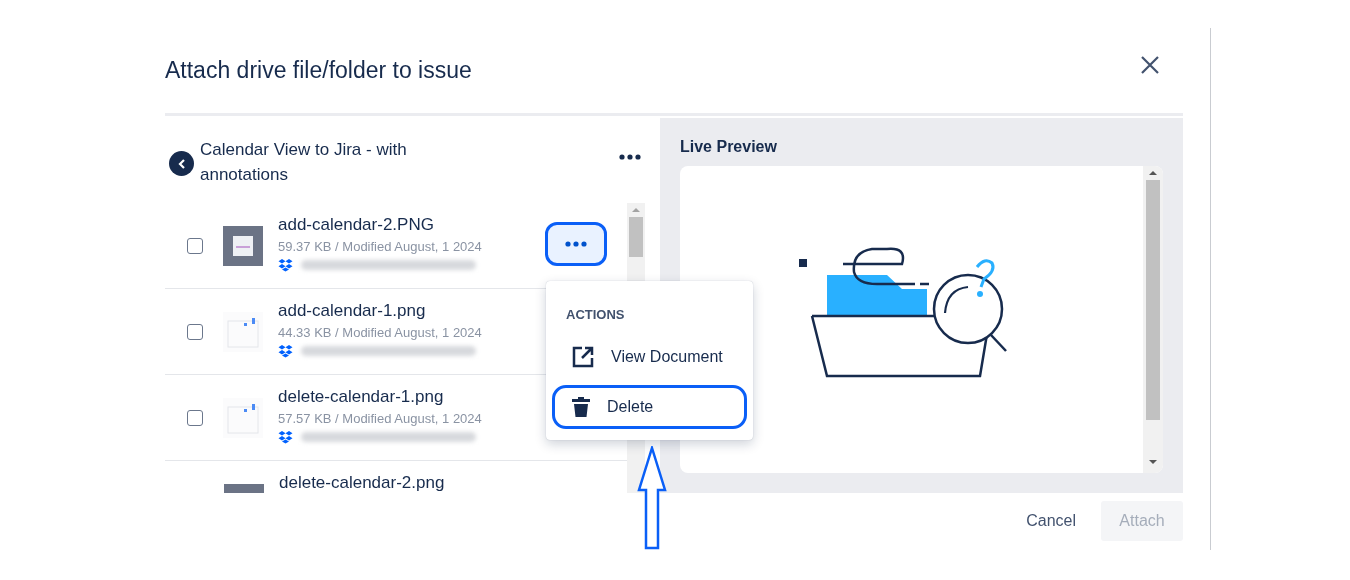  Describe the element at coordinates (1051, 521) in the screenshot. I see `cancel-button: Cancel` at that location.